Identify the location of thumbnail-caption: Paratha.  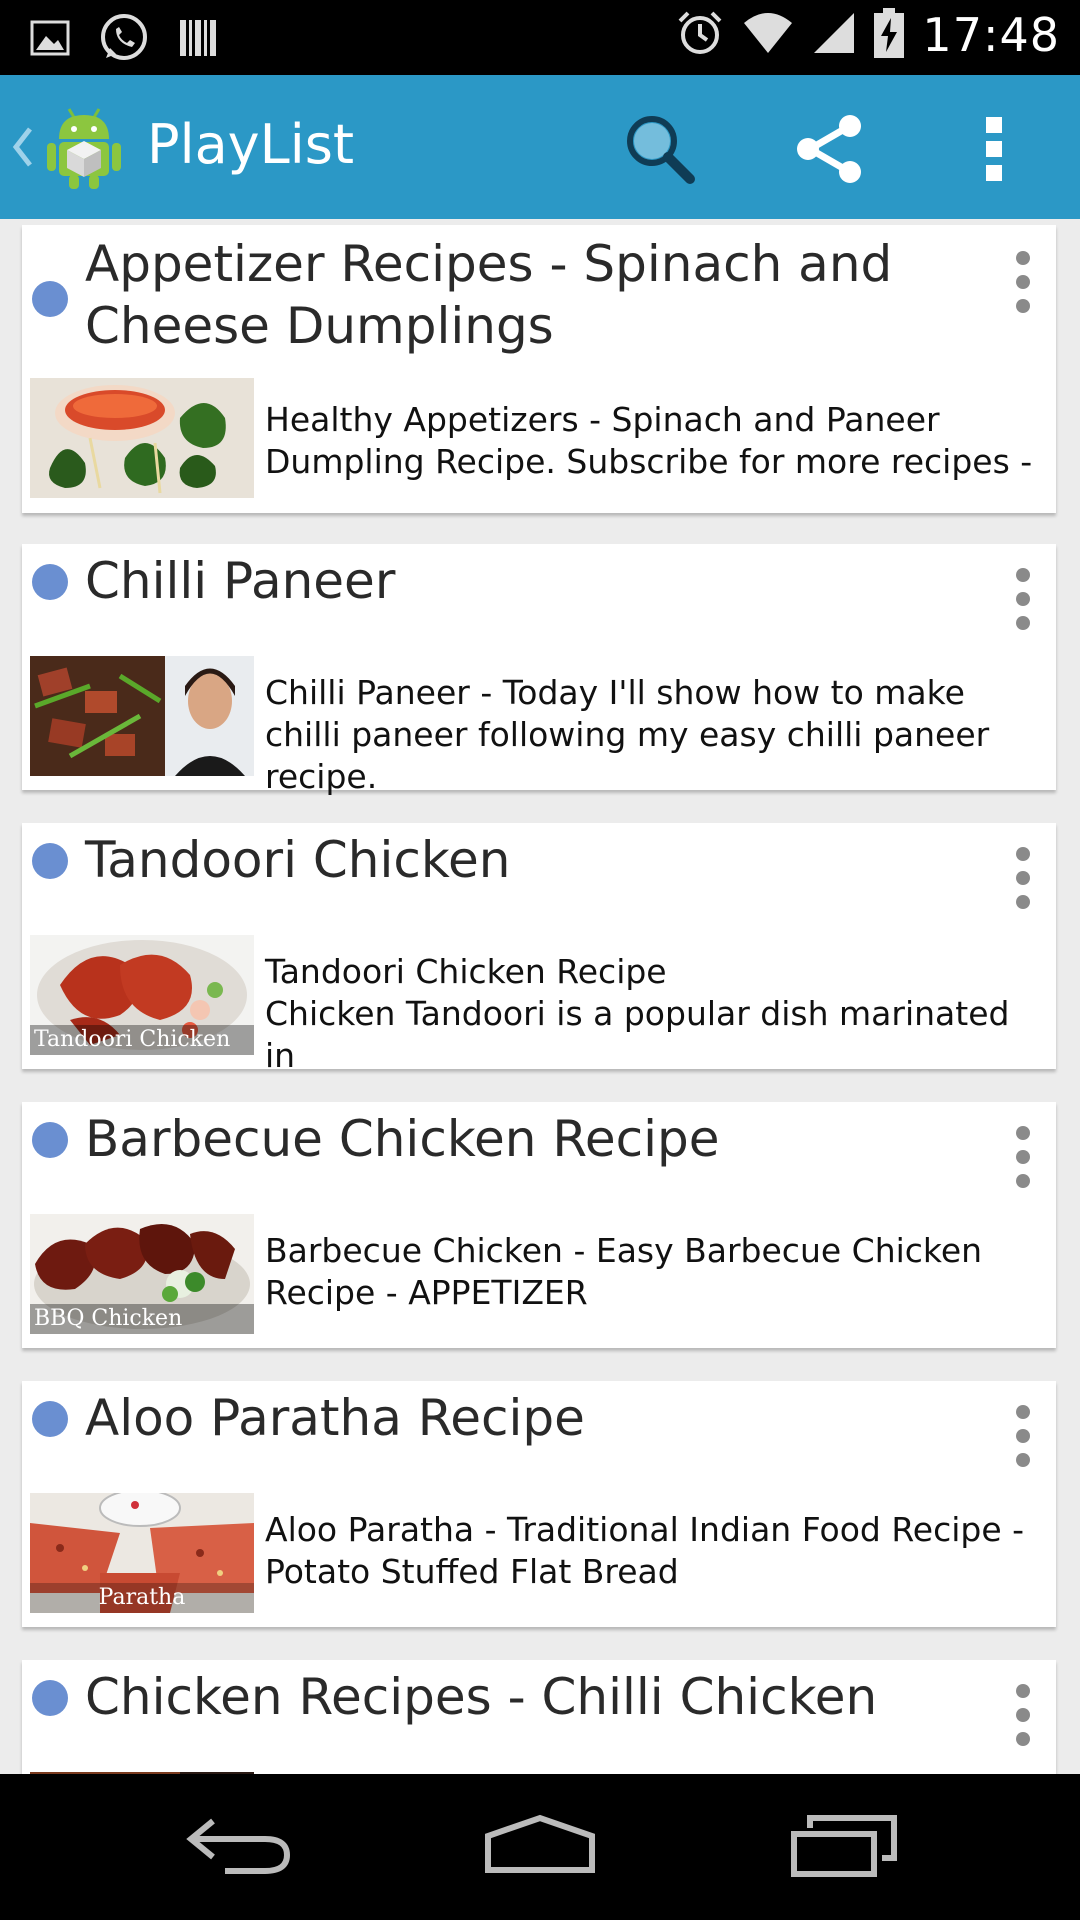
(142, 1598).